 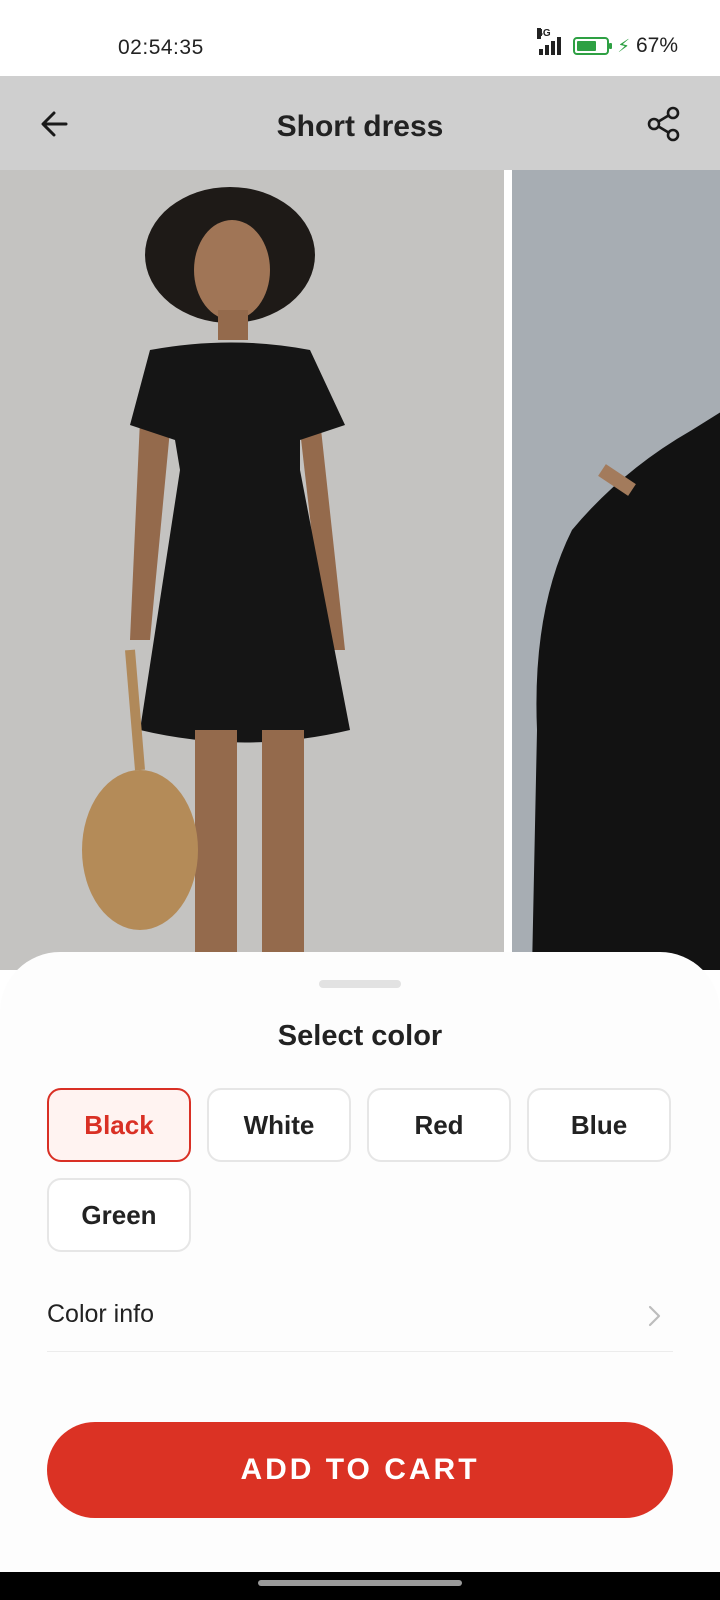 What do you see at coordinates (549, 41) in the screenshot?
I see `signal-icon: 4G` at bounding box center [549, 41].